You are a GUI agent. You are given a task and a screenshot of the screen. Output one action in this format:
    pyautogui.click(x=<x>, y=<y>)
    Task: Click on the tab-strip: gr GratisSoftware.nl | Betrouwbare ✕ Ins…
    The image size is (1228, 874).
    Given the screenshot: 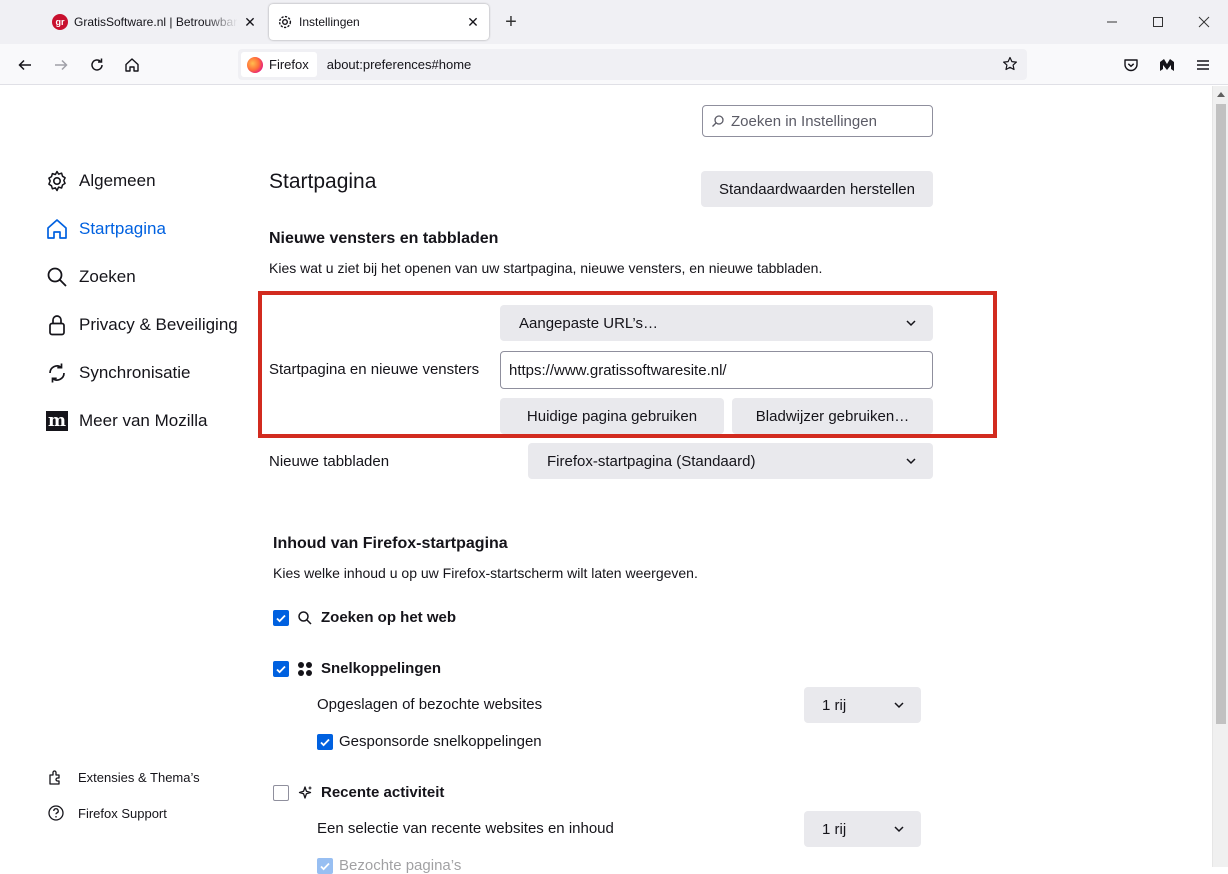 What is the action you would take?
    pyautogui.click(x=614, y=22)
    